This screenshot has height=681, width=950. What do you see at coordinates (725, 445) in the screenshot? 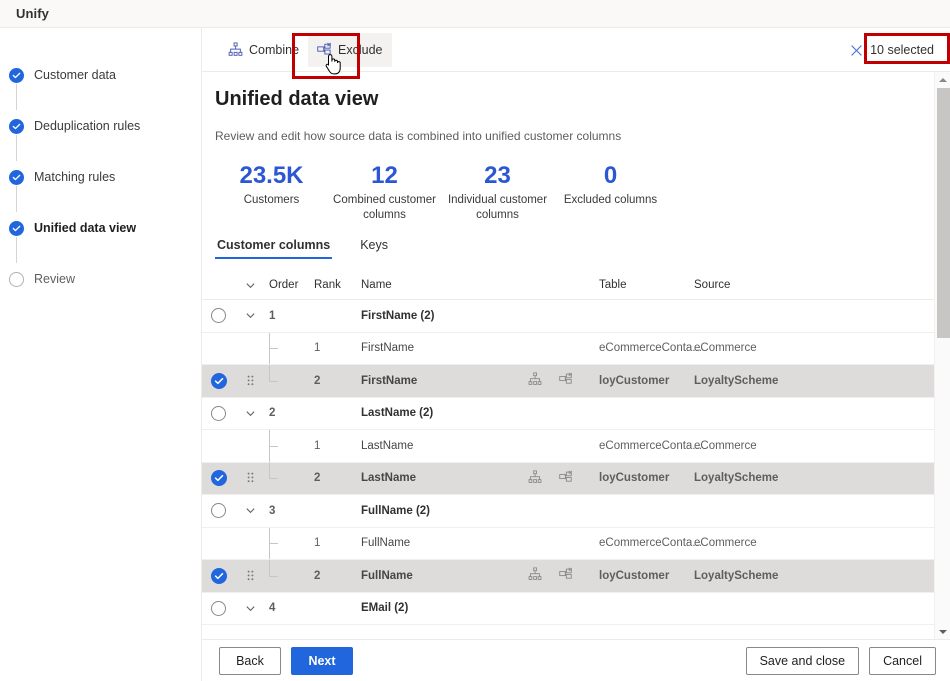
I see `cell-source: eCommerce` at bounding box center [725, 445].